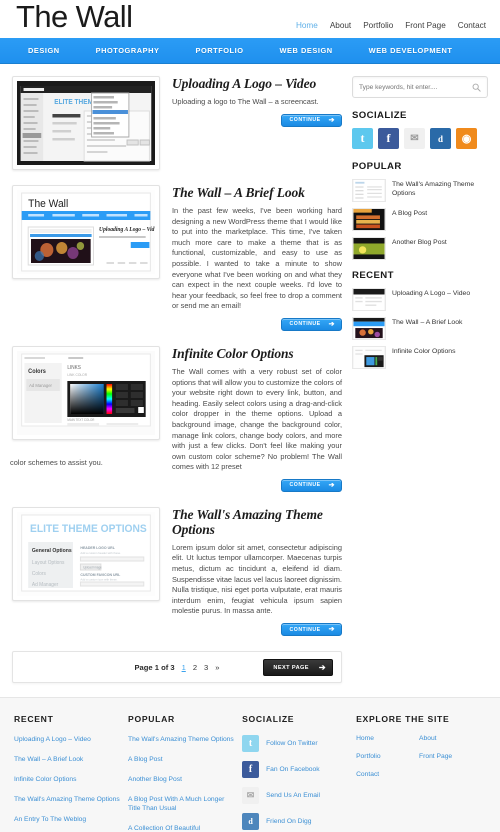 Image resolution: width=500 pixels, height=832 pixels. I want to click on popular-link: The Wall's Amazing Theme Options, so click(440, 188).